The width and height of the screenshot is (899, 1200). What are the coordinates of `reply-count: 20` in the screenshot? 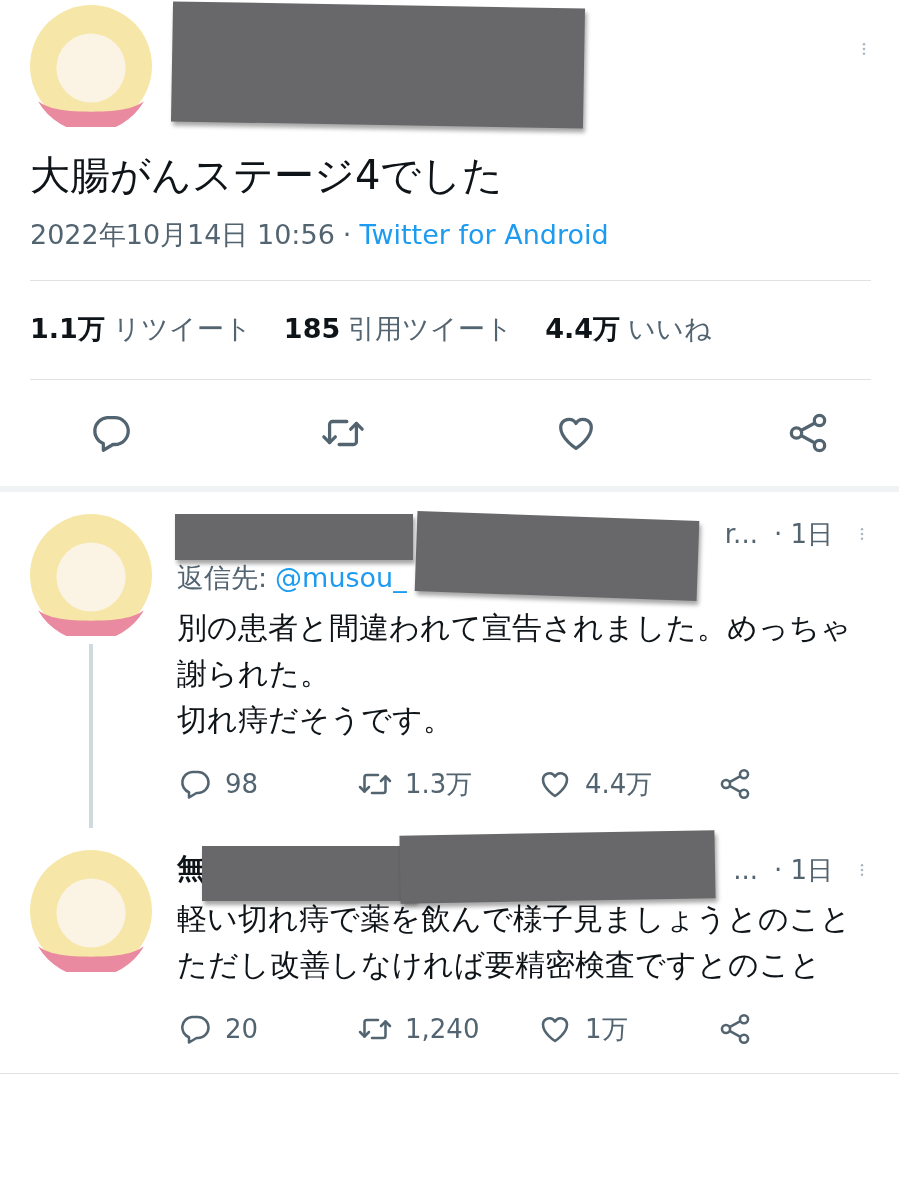 It's located at (242, 1029).